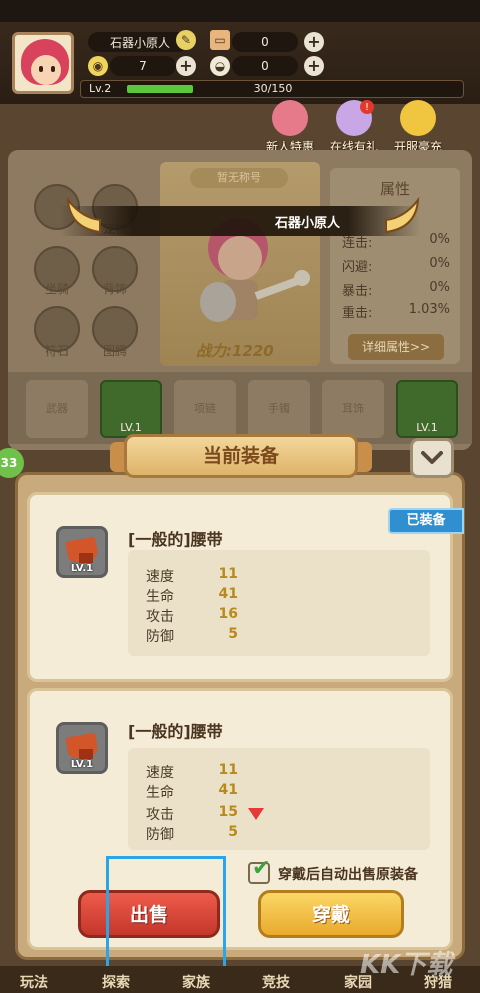  What do you see at coordinates (186, 40) in the screenshot?
I see `feather-icon: ✎` at bounding box center [186, 40].